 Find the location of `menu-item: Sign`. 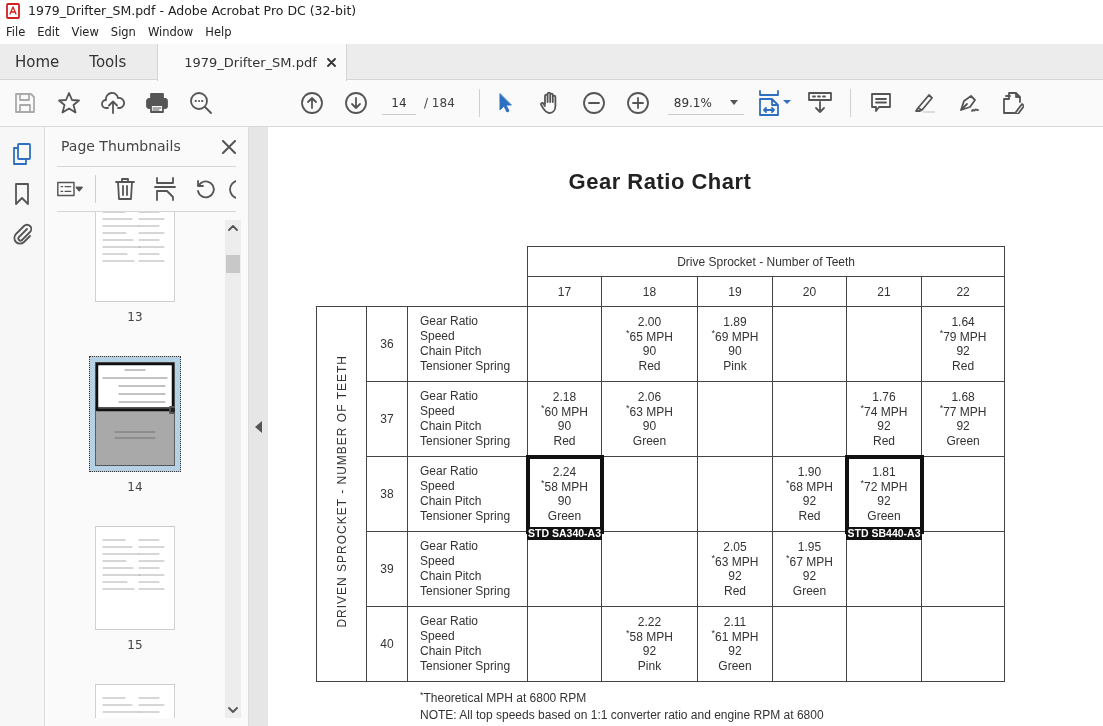

menu-item: Sign is located at coordinates (123, 33).